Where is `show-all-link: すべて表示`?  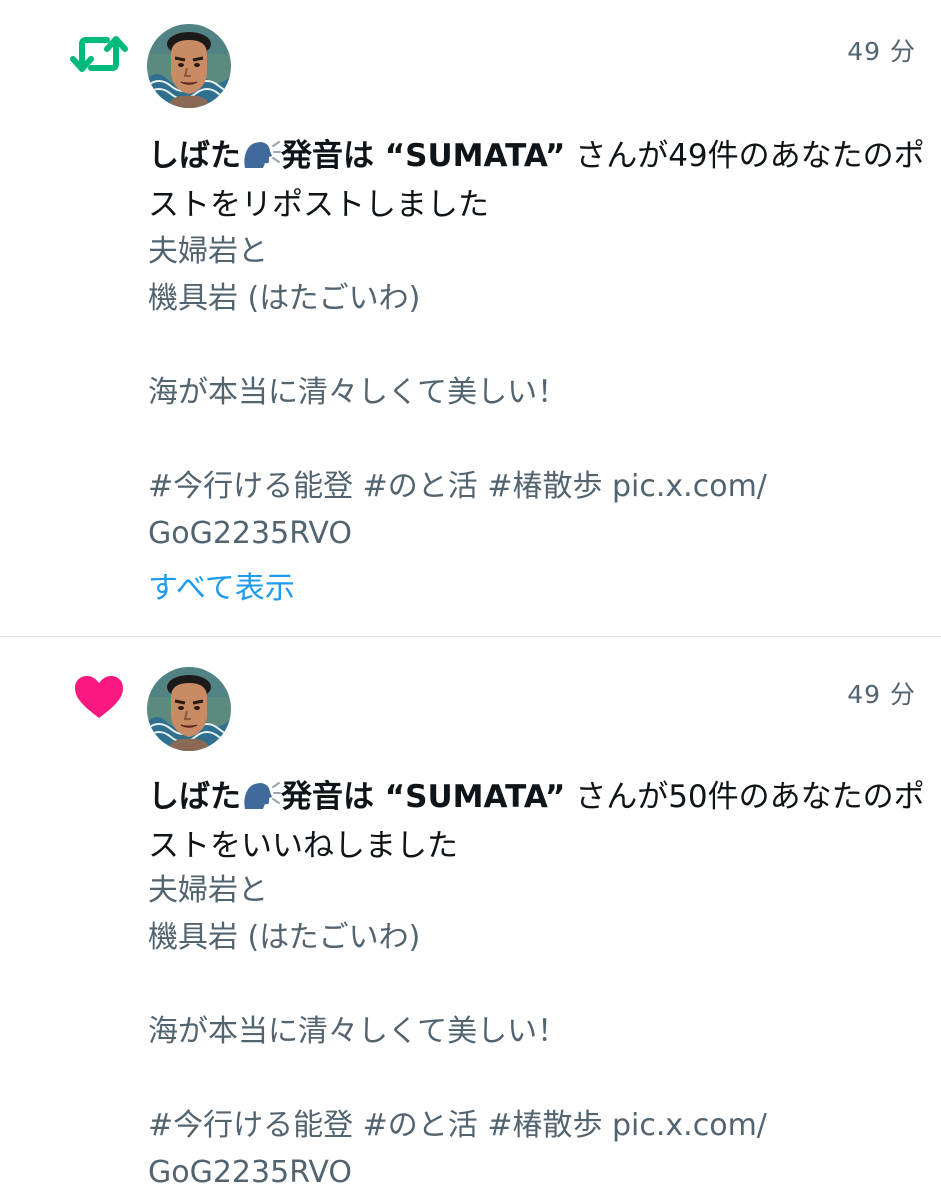 show-all-link: すべて表示 is located at coordinates (221, 588).